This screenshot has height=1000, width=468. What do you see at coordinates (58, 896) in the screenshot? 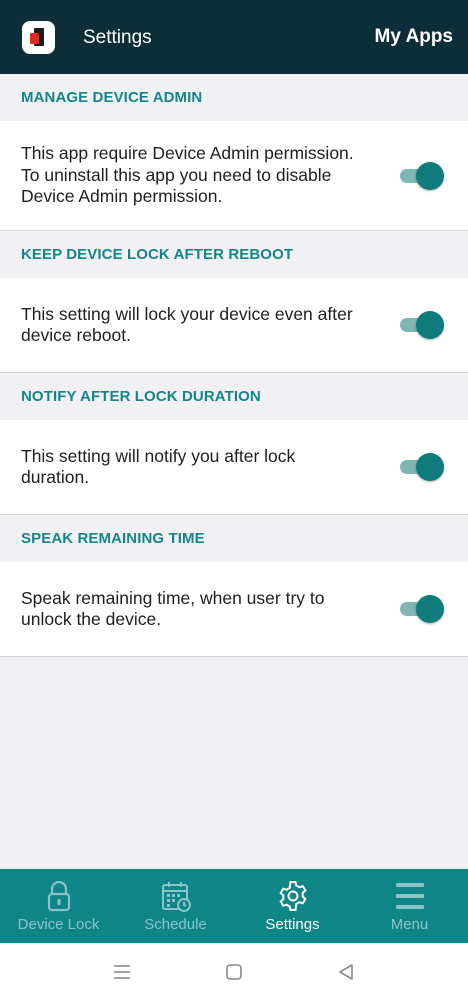
I see `lock-icon` at bounding box center [58, 896].